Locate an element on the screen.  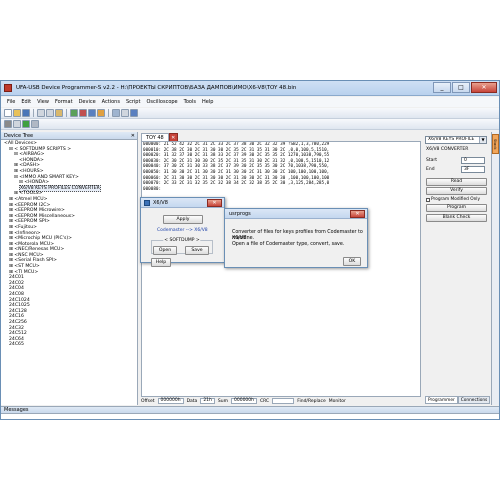
usrprogs-dialog-title: usrprogs is located at coordinates (240, 214).